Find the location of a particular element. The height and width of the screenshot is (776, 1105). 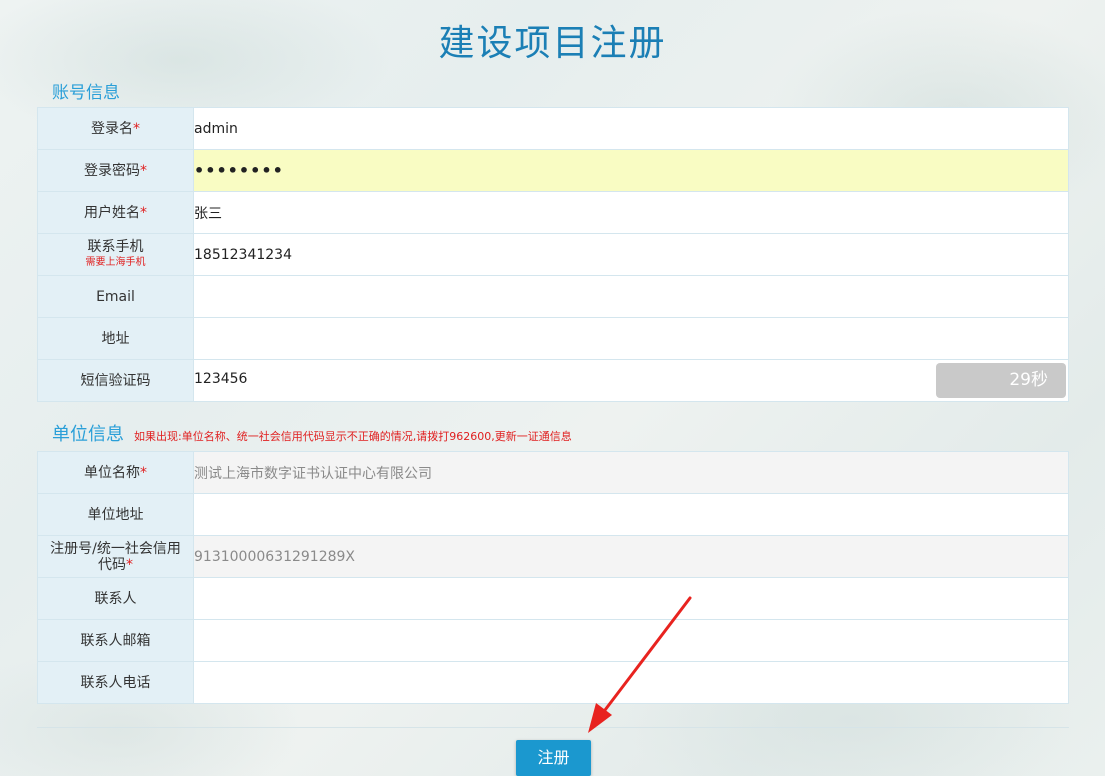

mobile-note: 需要上海手机 is located at coordinates (115, 262).